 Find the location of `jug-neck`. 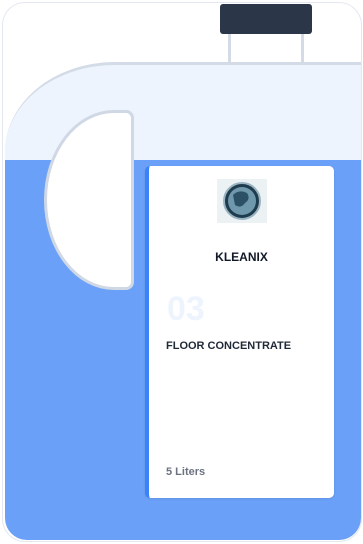

jug-neck is located at coordinates (266, 49).